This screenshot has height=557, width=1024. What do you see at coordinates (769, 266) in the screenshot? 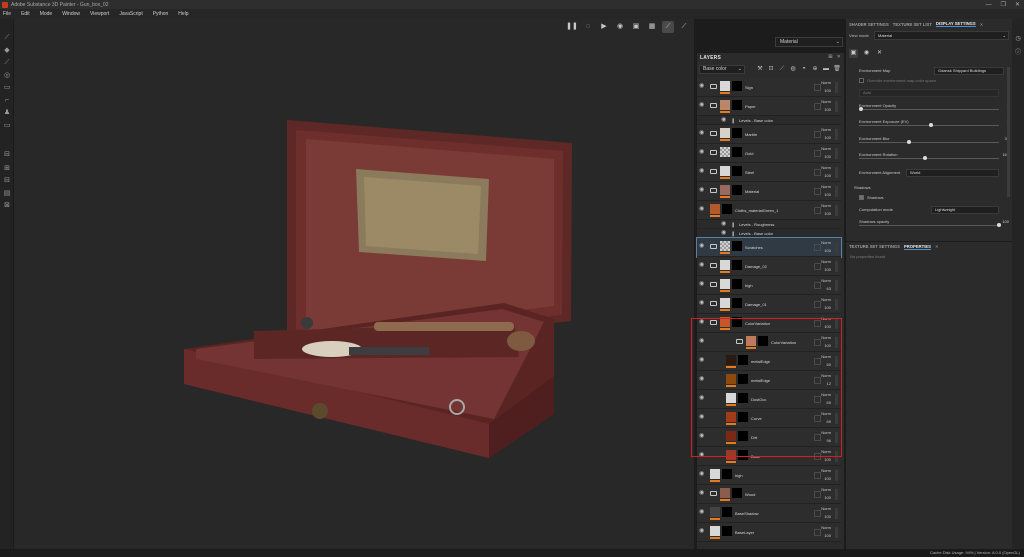
I see `layer-row: ◉ Damage_02 Norm 100` at bounding box center [769, 266].